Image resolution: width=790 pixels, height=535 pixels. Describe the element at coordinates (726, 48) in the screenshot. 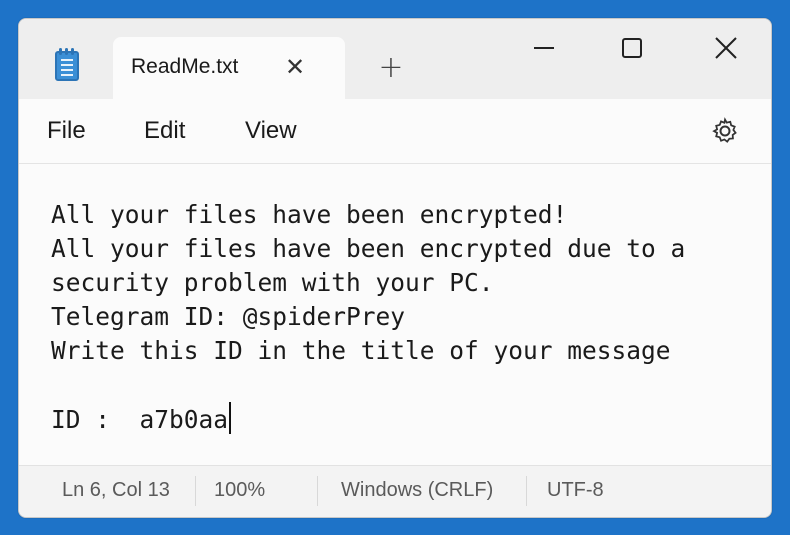

I see `close-window-icon` at that location.